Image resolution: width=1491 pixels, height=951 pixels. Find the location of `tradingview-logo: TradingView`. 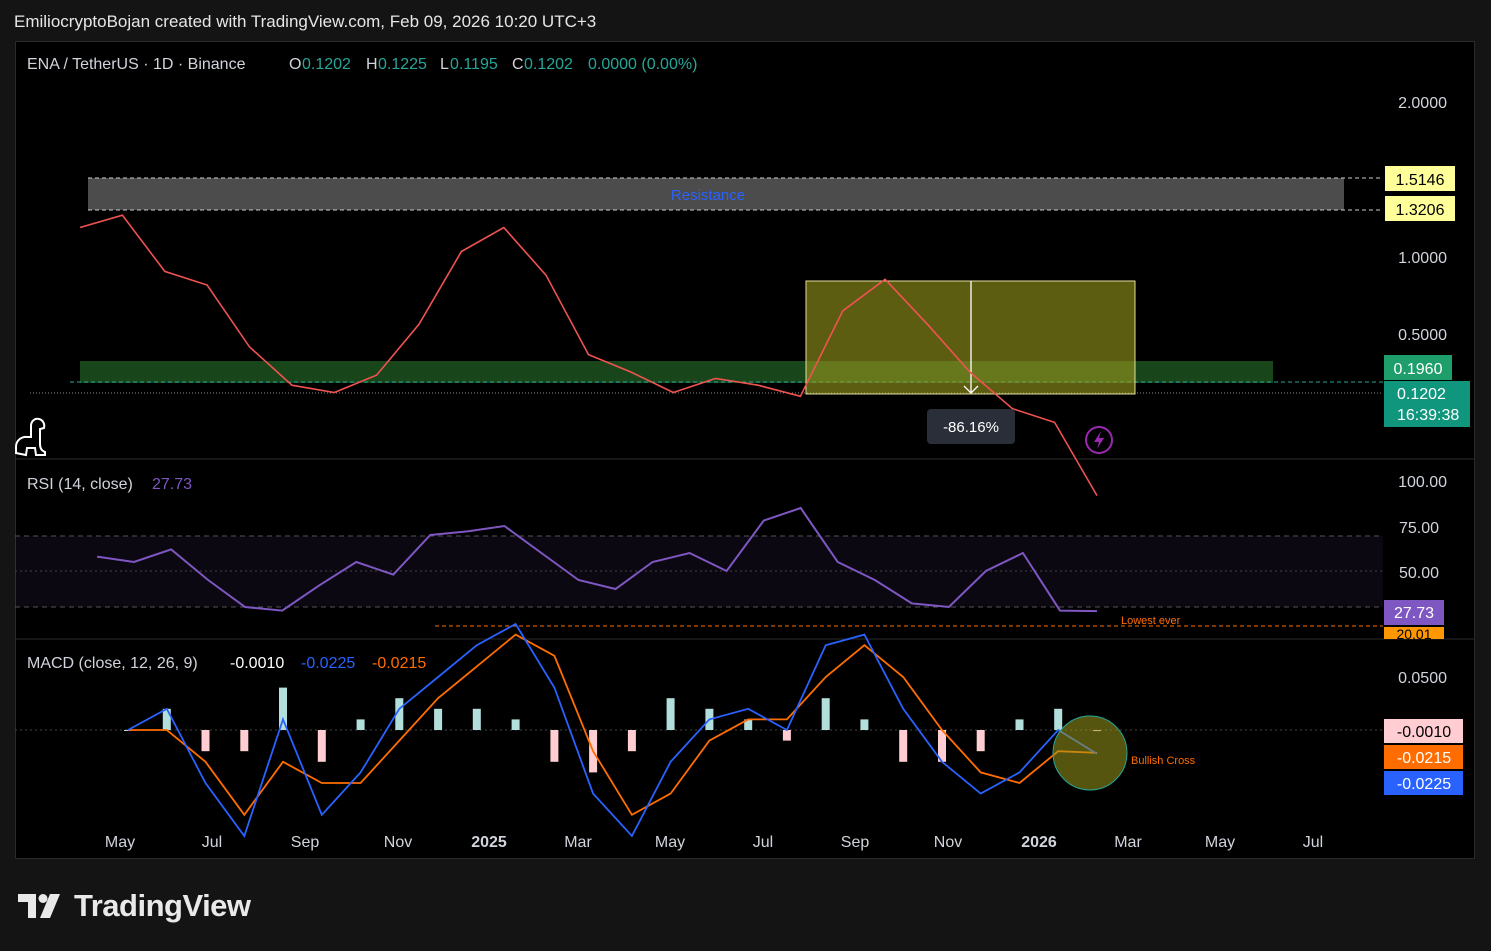

tradingview-logo: TradingView is located at coordinates (134, 906).